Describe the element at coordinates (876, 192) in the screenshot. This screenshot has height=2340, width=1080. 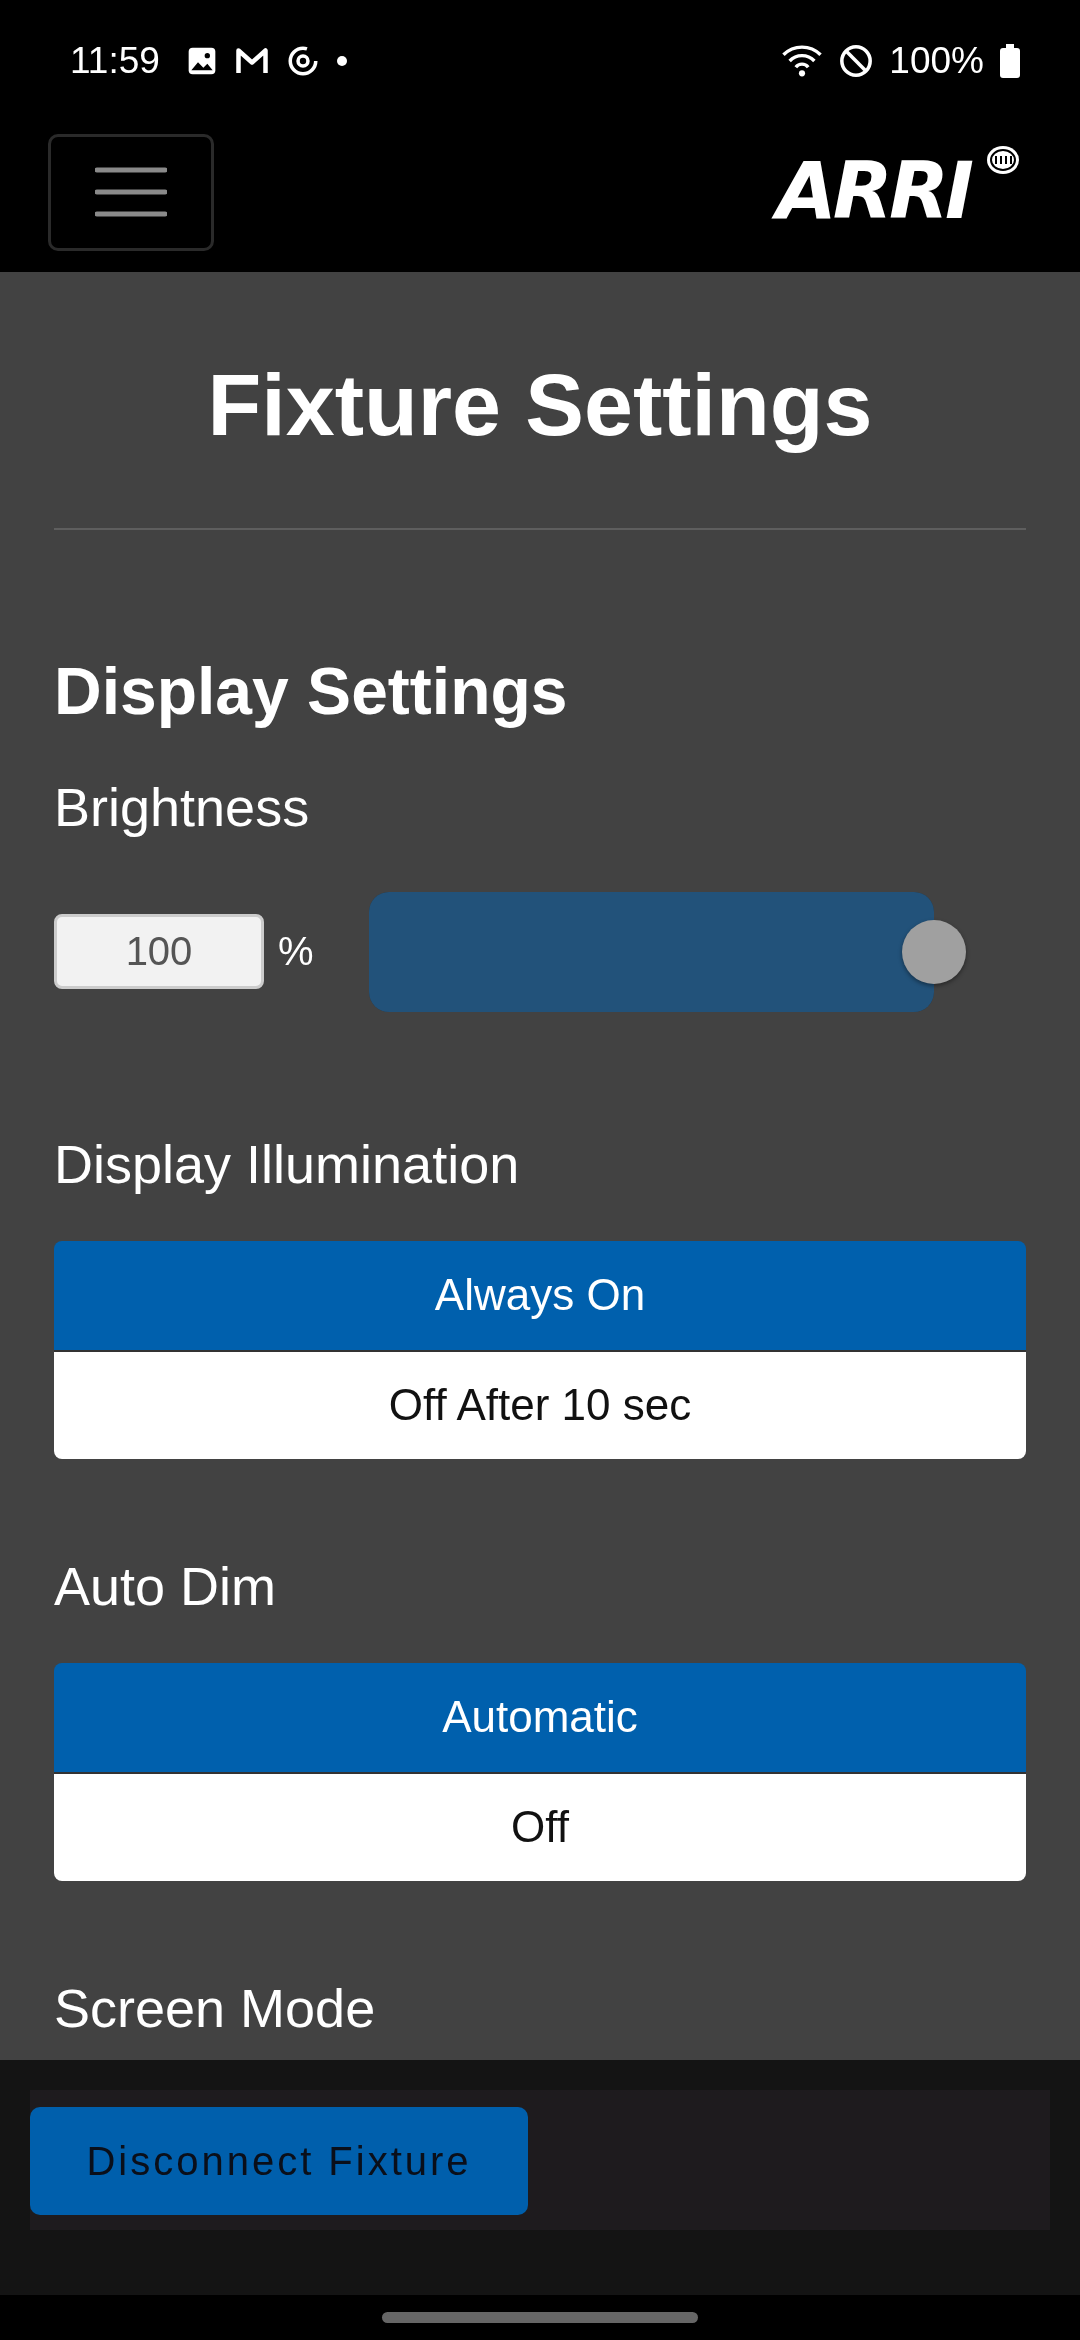
I see `logo: ARRI` at that location.